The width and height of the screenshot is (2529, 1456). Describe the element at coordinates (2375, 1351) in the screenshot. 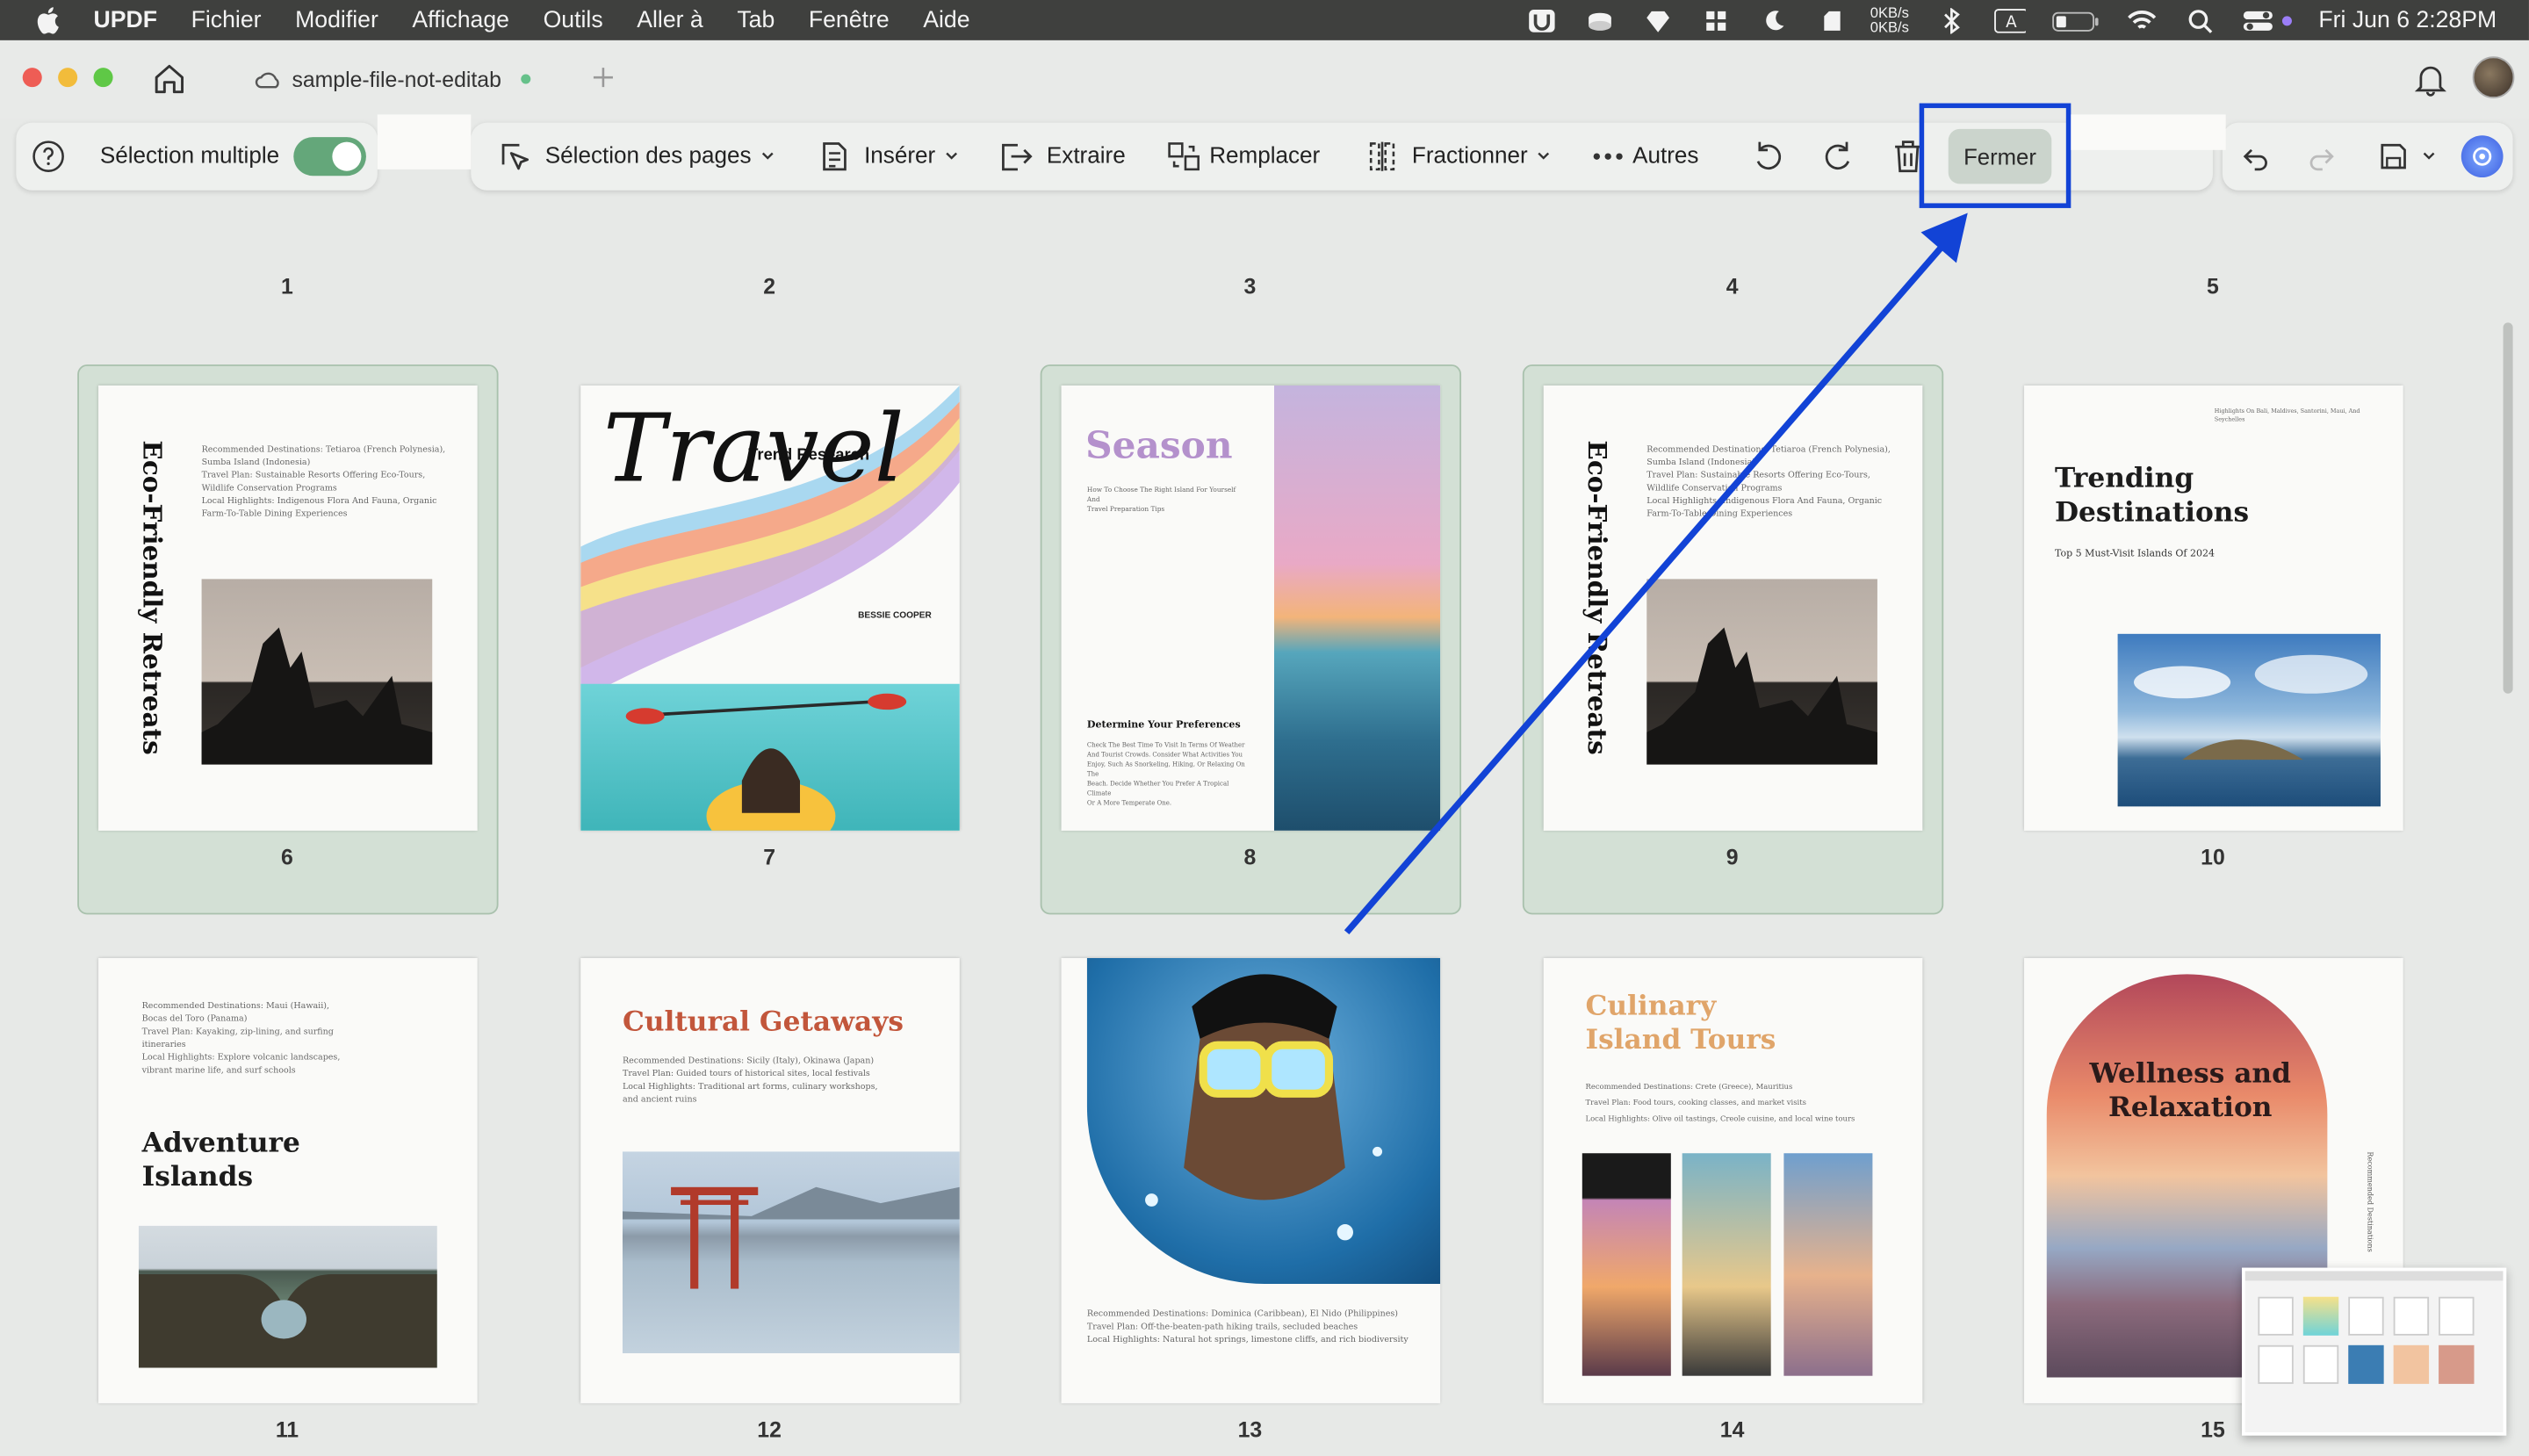

I see `screenshot-preview-thumbnail` at that location.